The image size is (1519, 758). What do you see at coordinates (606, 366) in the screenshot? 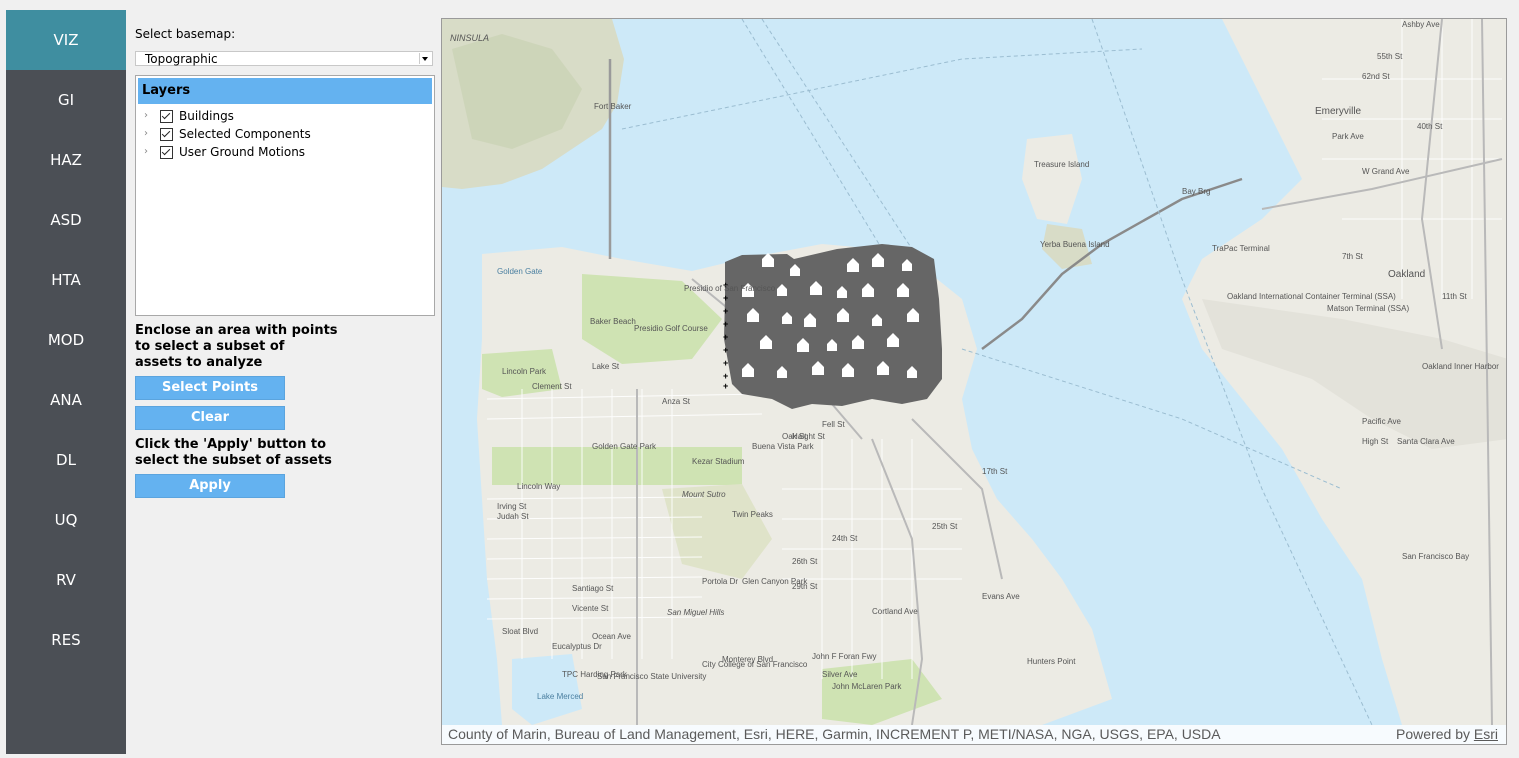
I see `map-label: Lake St` at bounding box center [606, 366].